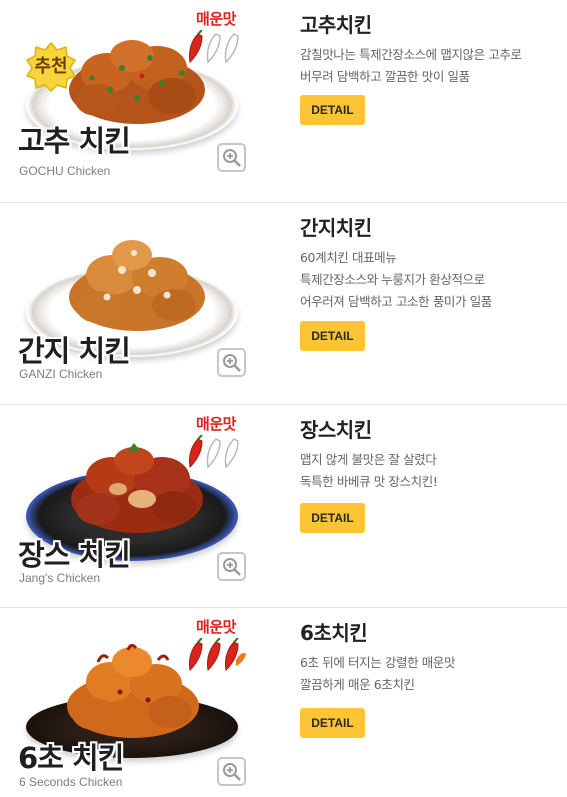  I want to click on menu-overlay-name: 간지 치킨, so click(74, 350).